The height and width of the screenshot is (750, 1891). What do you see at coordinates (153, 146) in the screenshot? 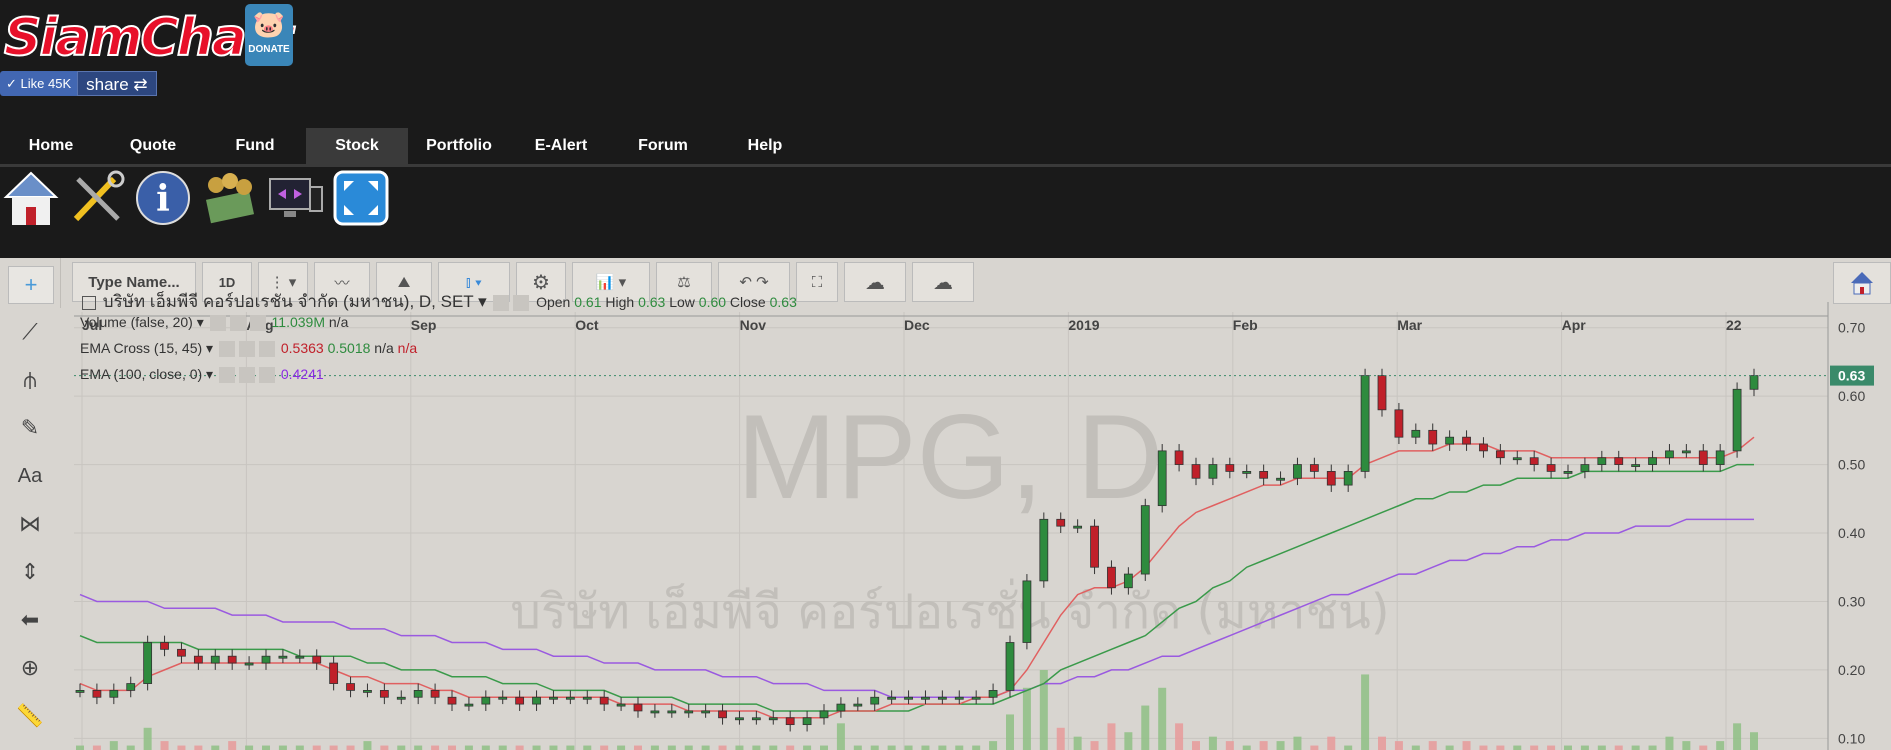
I see `nav-tab-quote: Quote` at bounding box center [153, 146].